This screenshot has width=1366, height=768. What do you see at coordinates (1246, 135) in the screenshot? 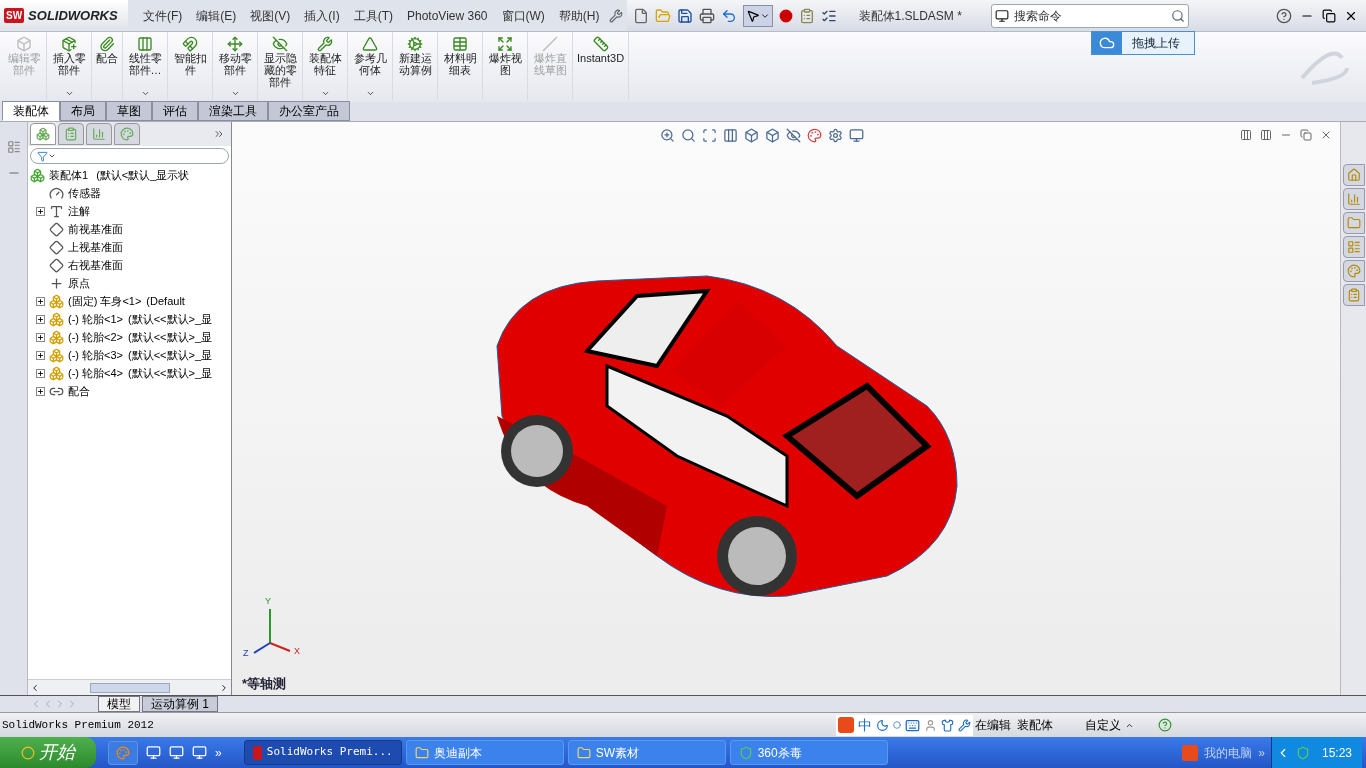
I see `split-left-icon` at bounding box center [1246, 135].